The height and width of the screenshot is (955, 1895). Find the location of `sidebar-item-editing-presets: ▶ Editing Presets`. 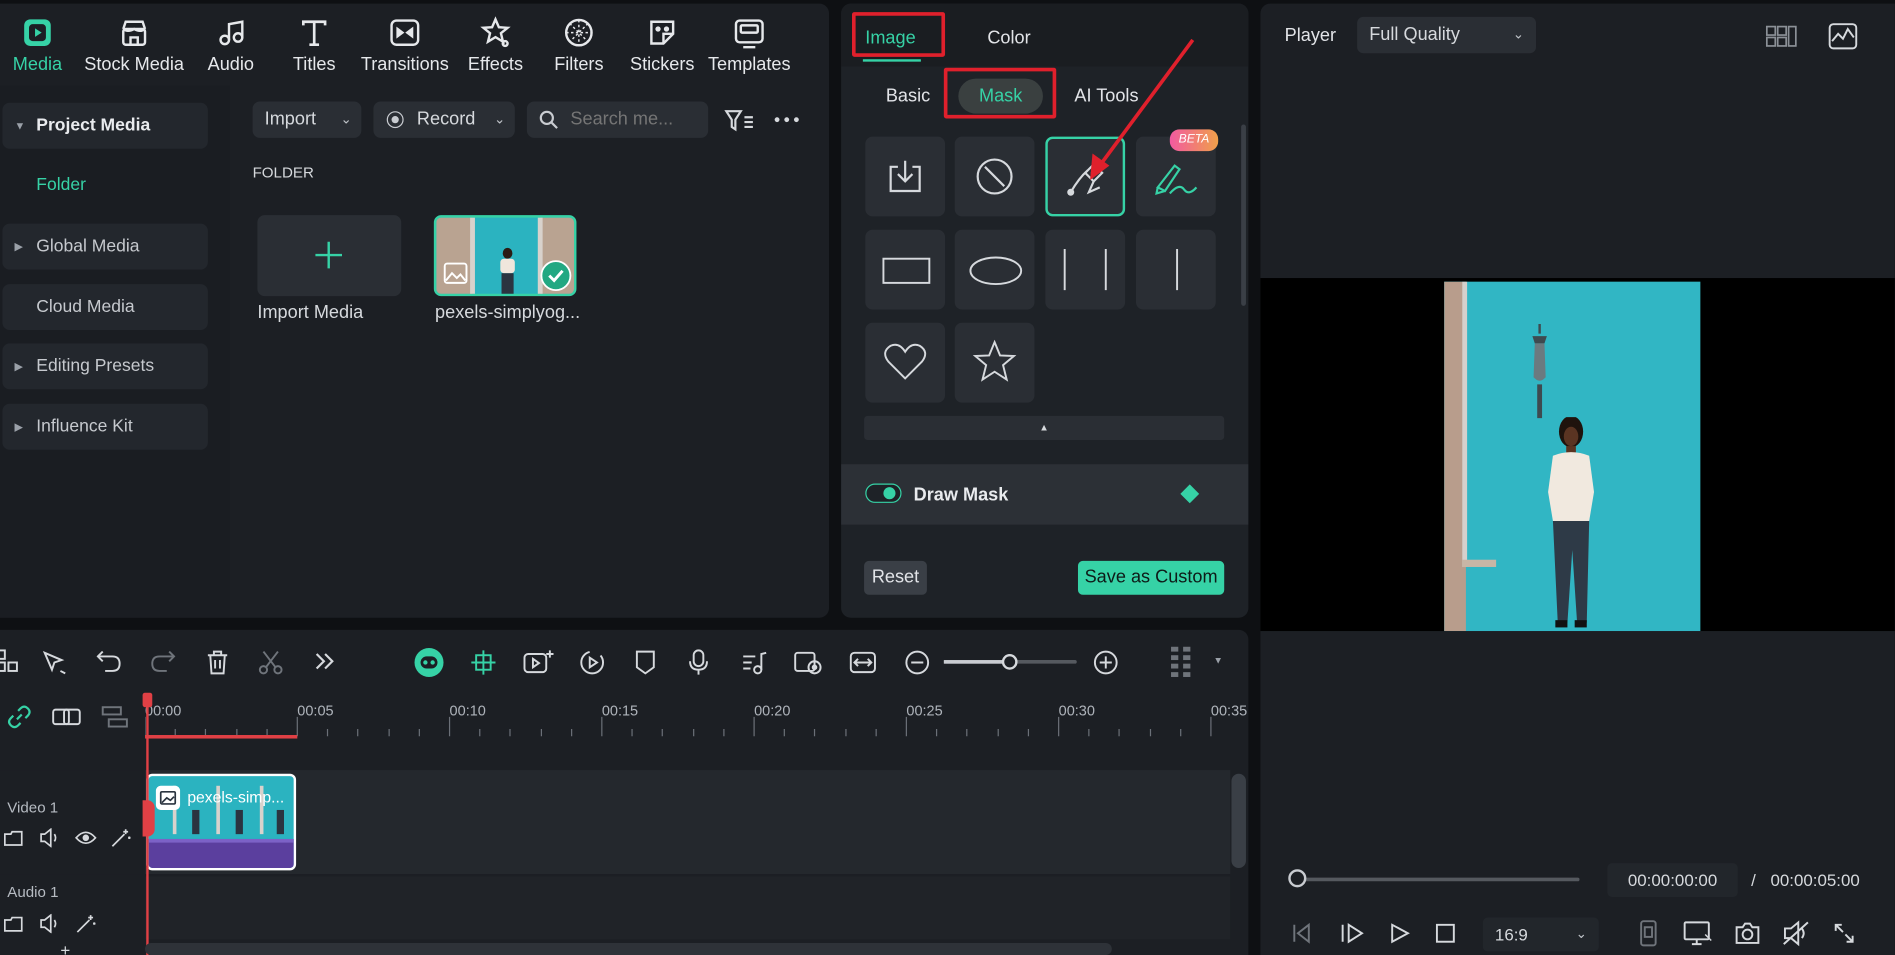

sidebar-item-editing-presets: ▶ Editing Presets is located at coordinates (105, 366).